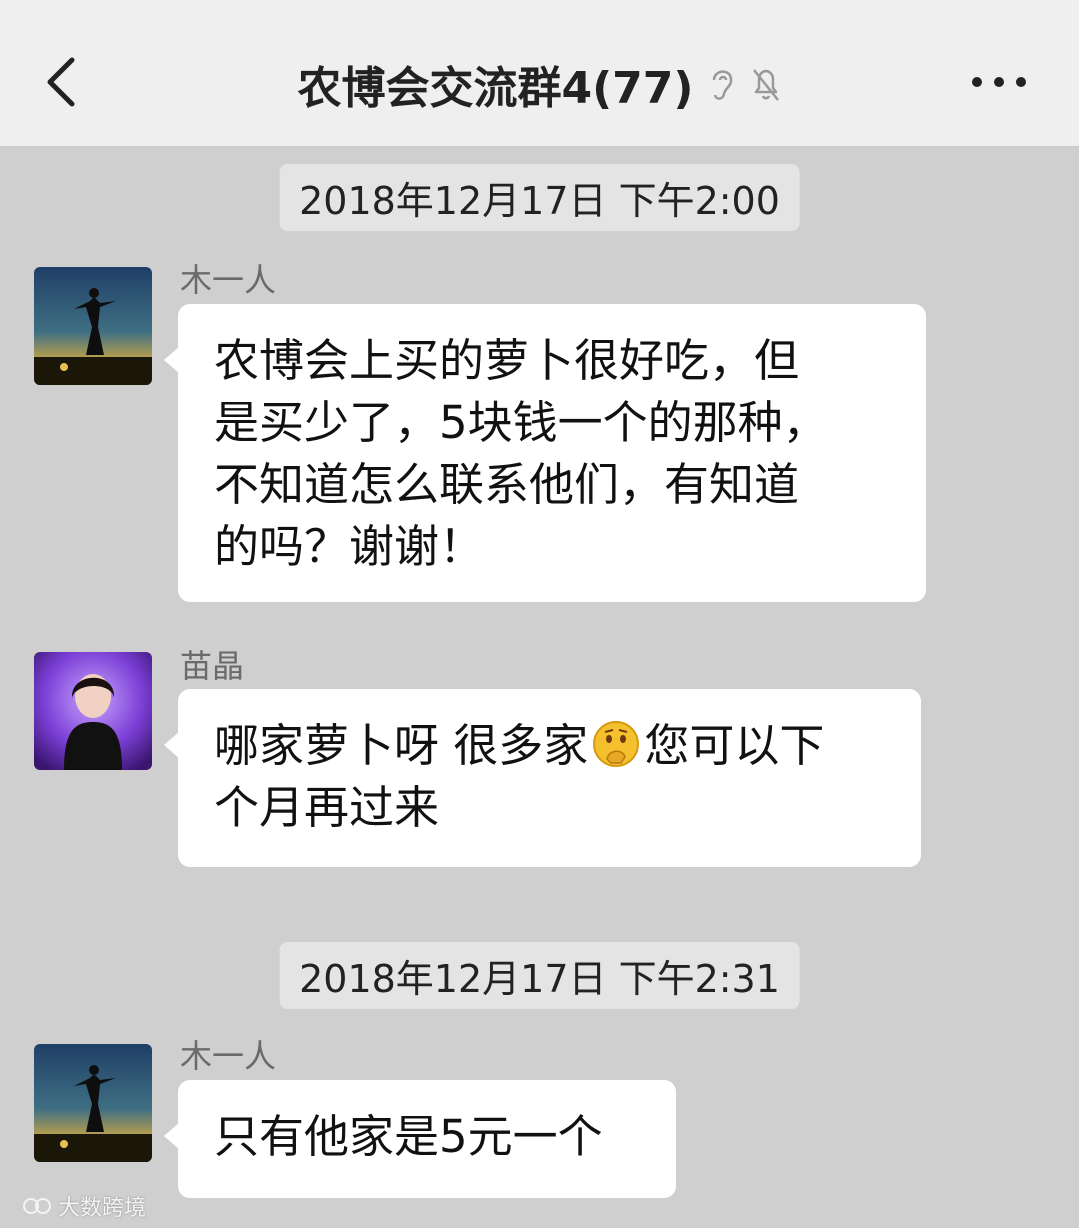 The height and width of the screenshot is (1228, 1079). I want to click on message-line: 农博会上买的萝卜很好吃，但, so click(507, 360).